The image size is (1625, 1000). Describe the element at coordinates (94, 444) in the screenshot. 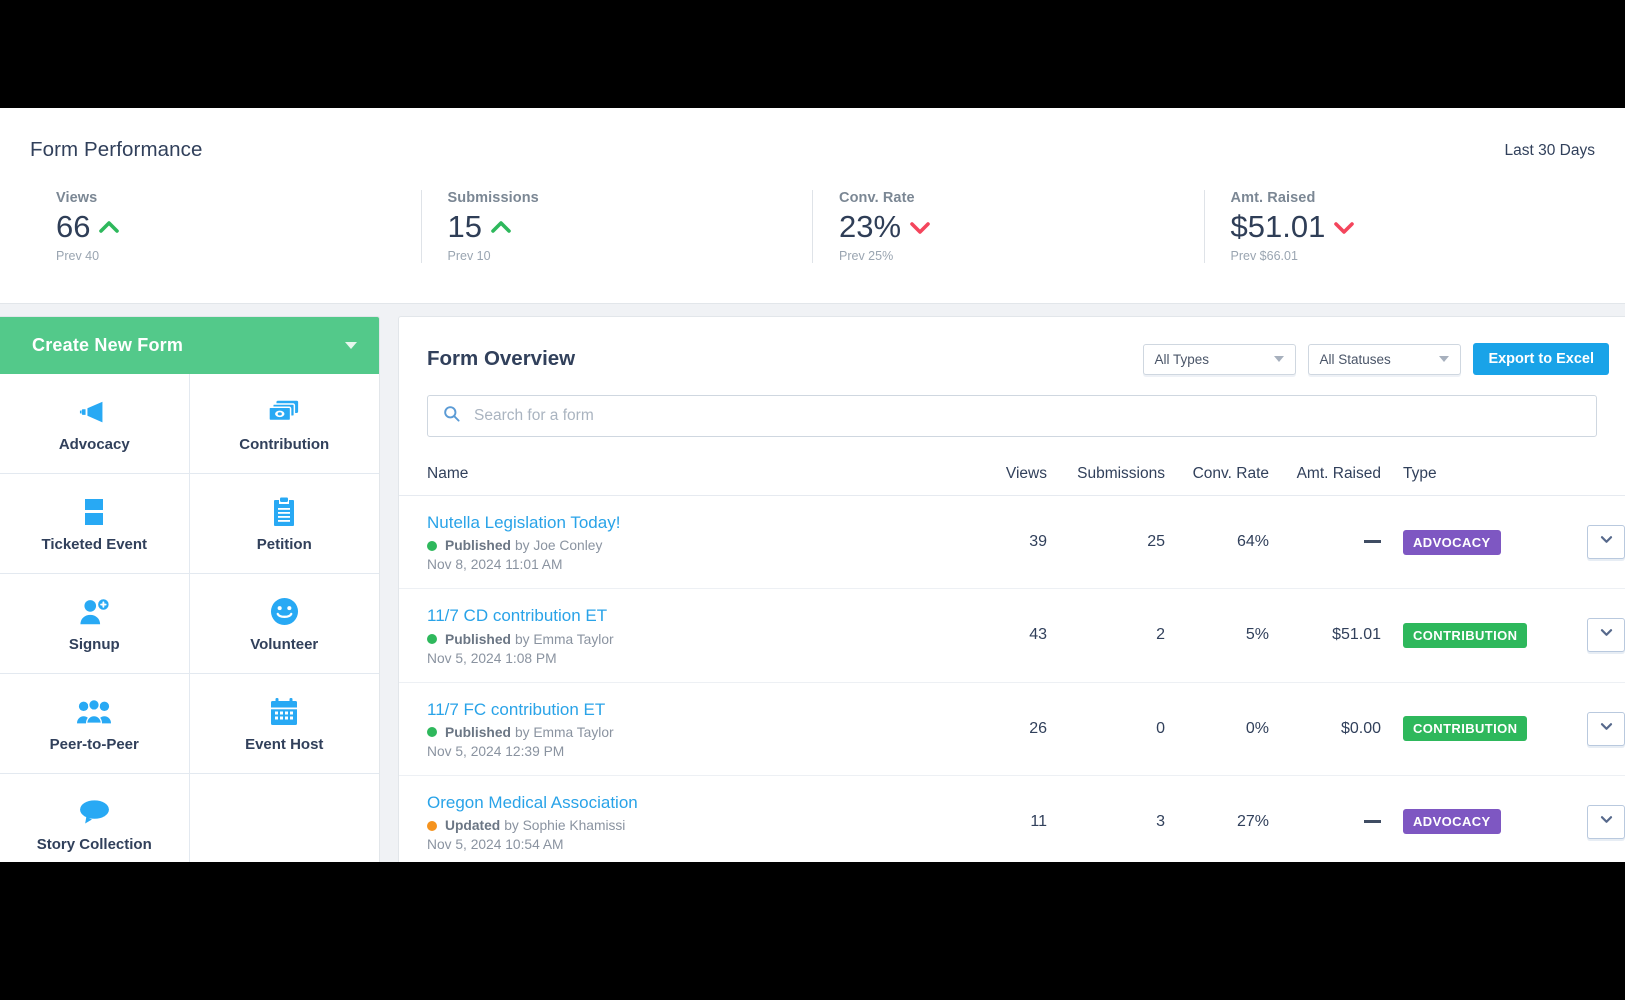

I see `form-type-label: Advocacy` at that location.